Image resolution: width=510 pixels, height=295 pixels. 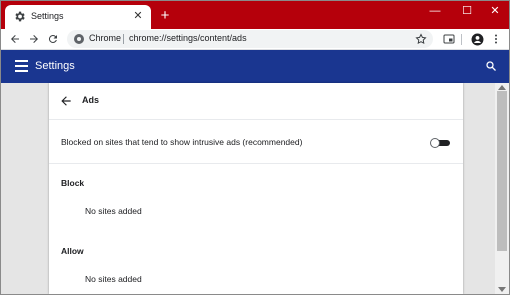 I want to click on address-bar: Chrome chrome://settings/content/ads, so click(x=250, y=39).